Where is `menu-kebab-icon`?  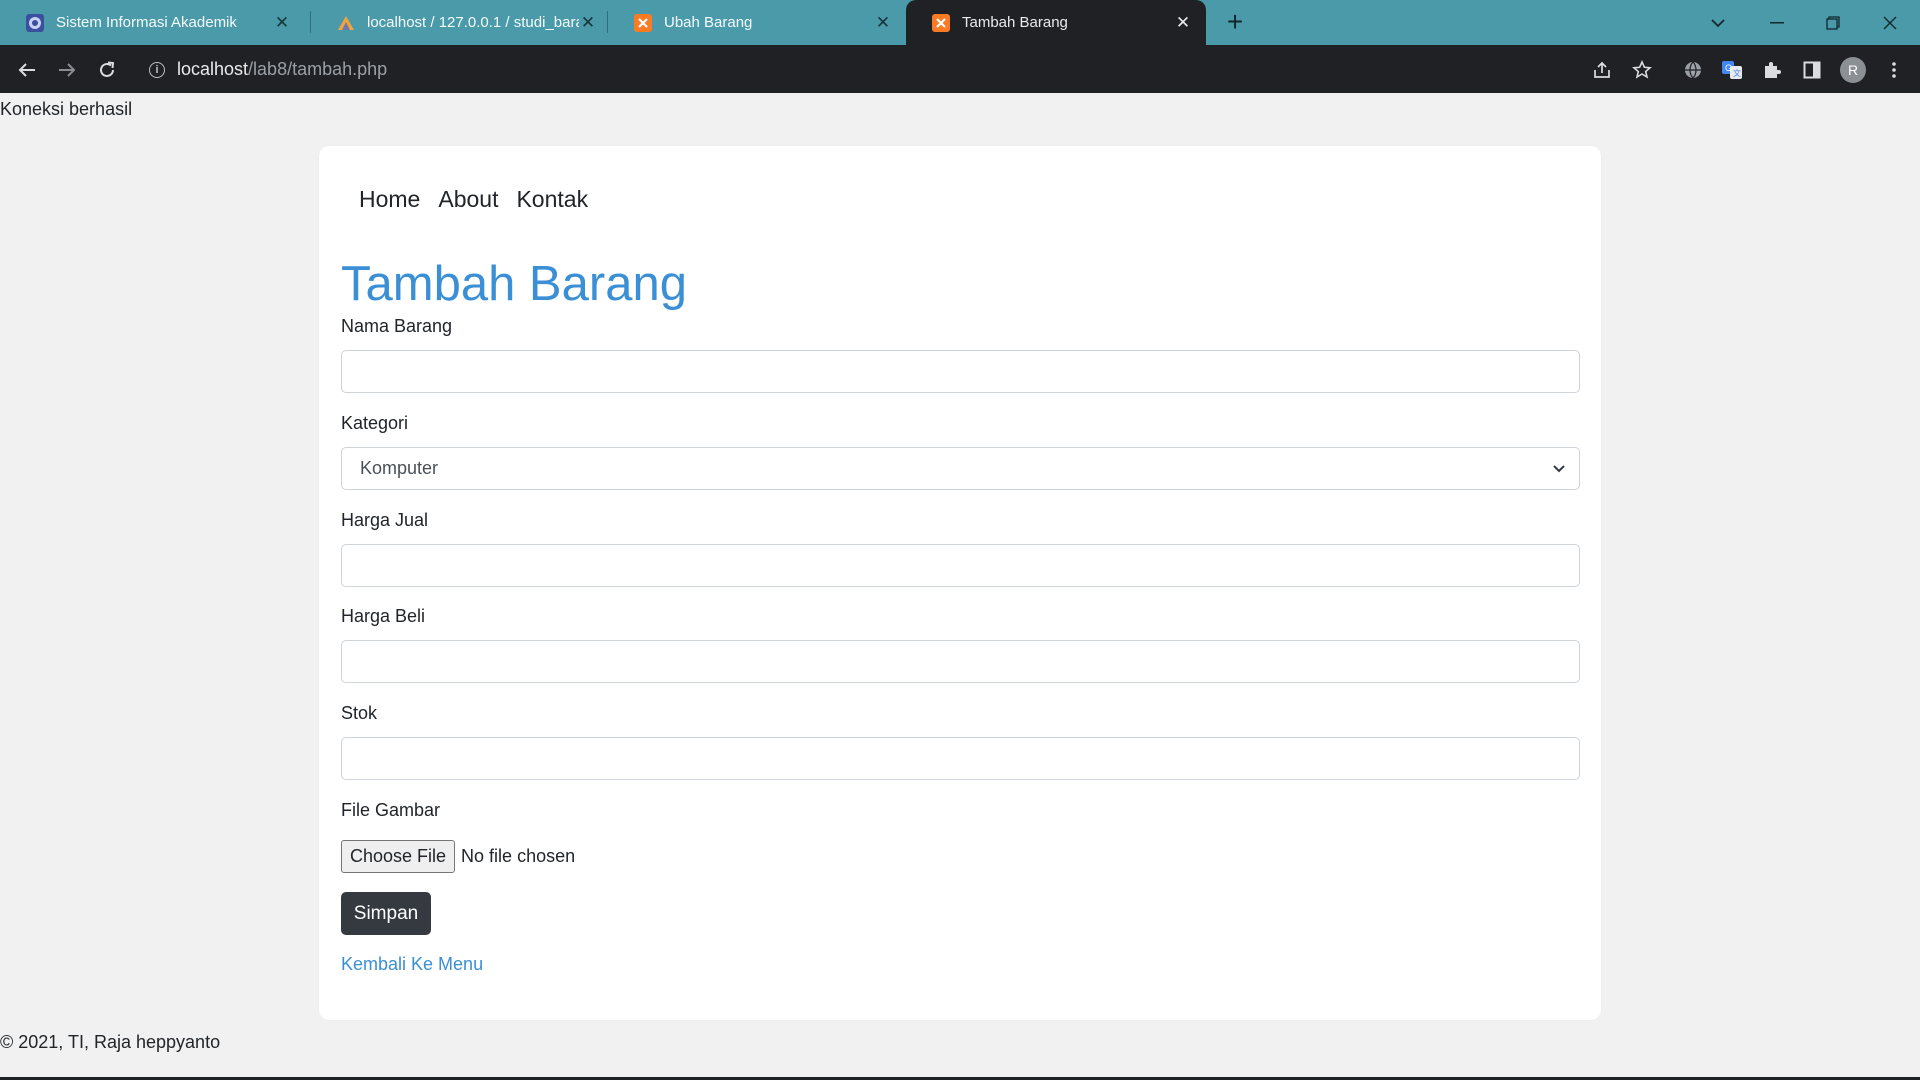 menu-kebab-icon is located at coordinates (1894, 70).